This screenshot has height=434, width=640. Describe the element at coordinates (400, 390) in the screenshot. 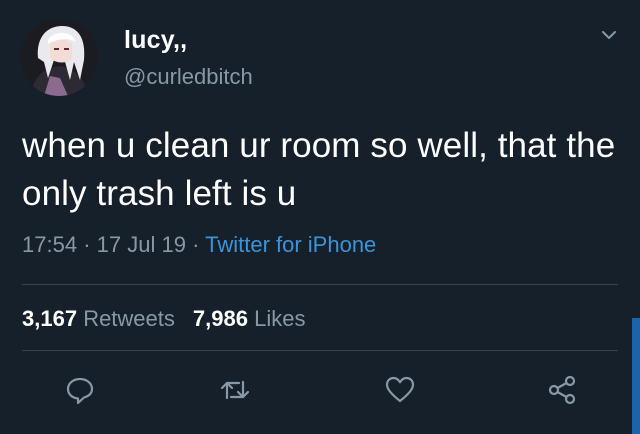

I see `heart-icon` at that location.